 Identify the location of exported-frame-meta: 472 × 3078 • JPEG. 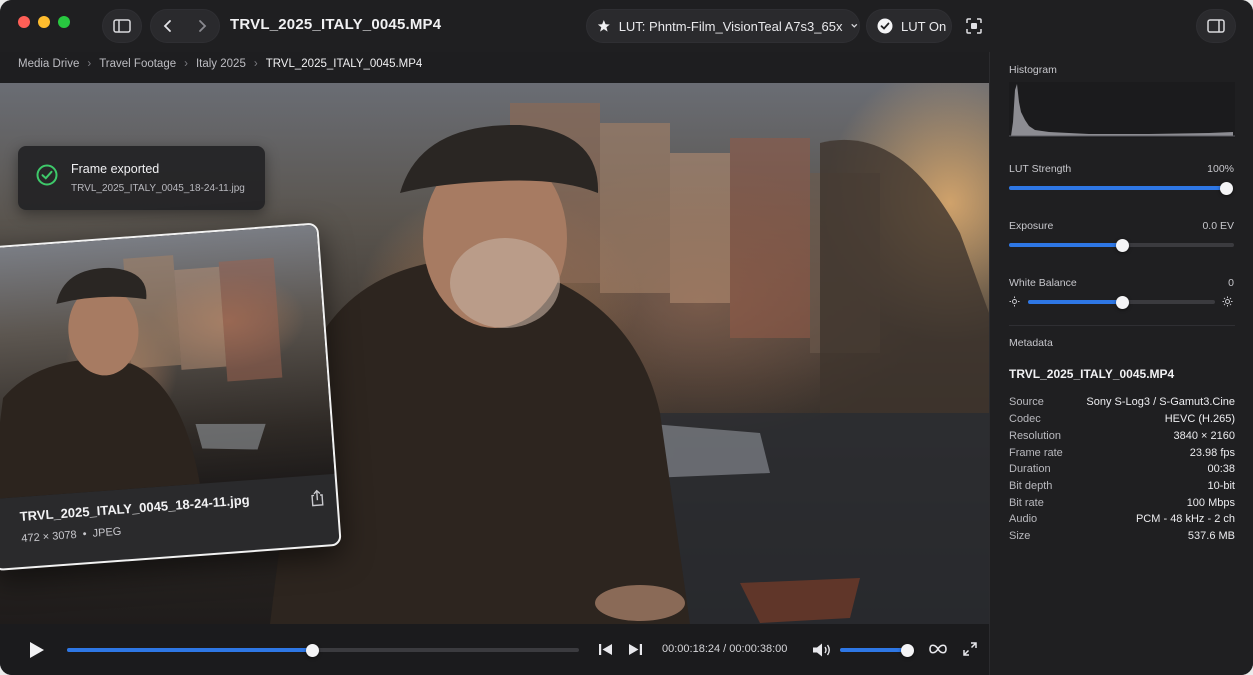
(71, 535).